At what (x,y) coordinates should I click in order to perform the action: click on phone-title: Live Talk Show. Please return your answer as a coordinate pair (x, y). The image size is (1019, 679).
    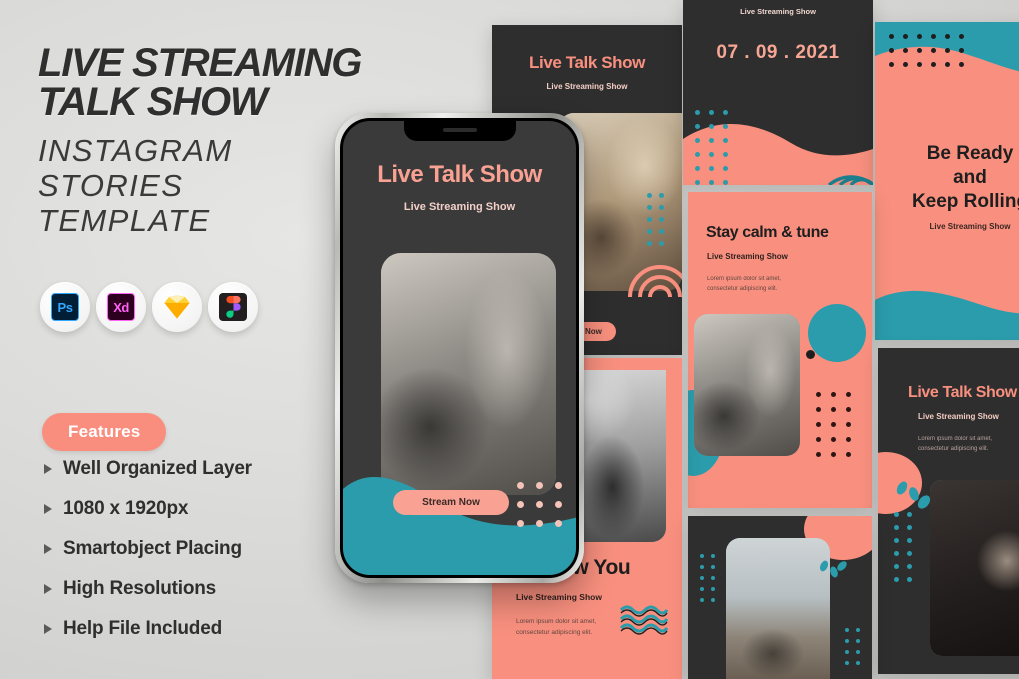
    Looking at the image, I should click on (459, 174).